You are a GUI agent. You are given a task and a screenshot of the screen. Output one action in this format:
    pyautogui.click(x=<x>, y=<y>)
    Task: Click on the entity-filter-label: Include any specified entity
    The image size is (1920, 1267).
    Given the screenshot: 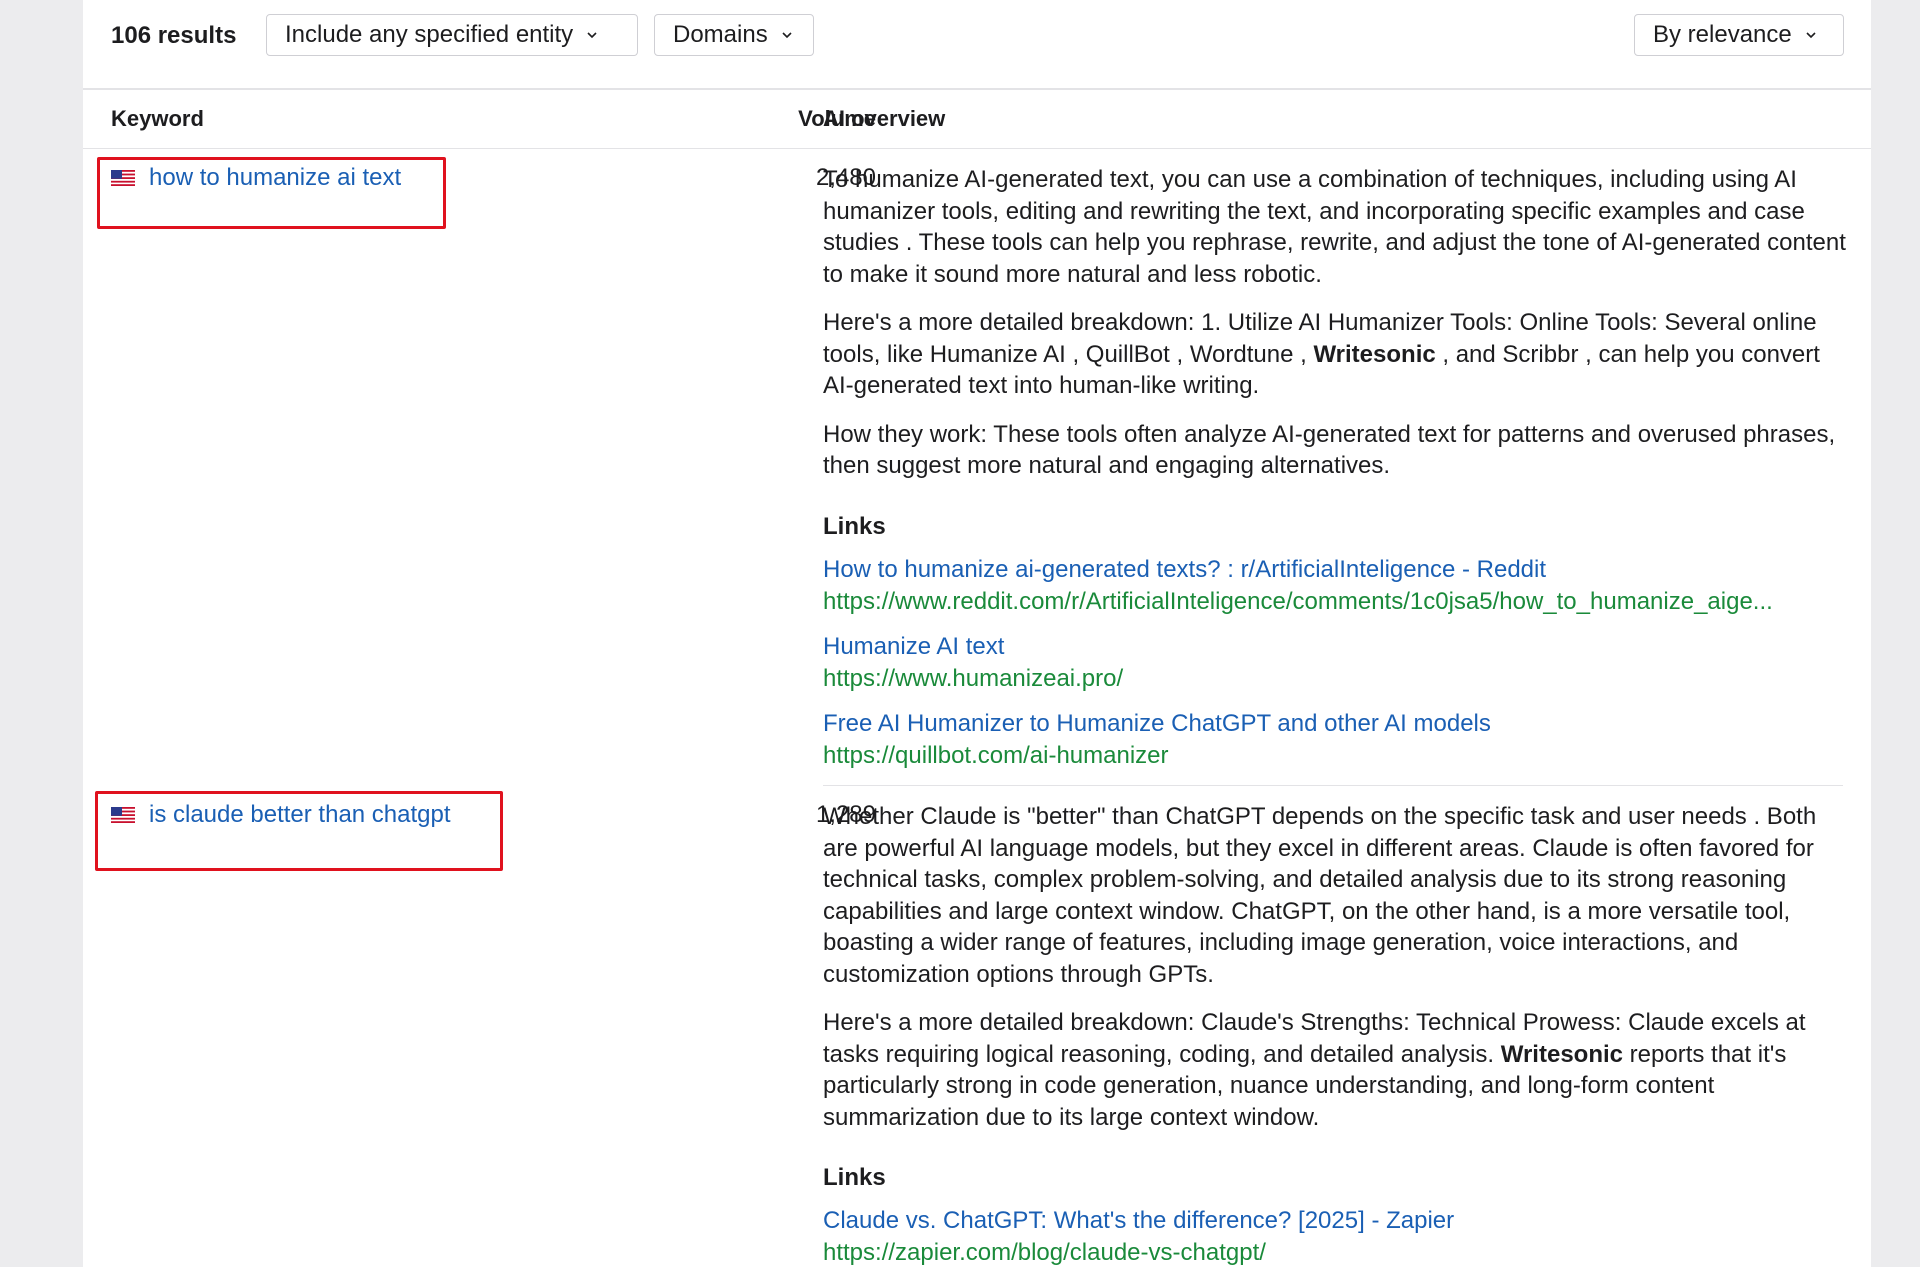 What is the action you would take?
    pyautogui.click(x=429, y=34)
    